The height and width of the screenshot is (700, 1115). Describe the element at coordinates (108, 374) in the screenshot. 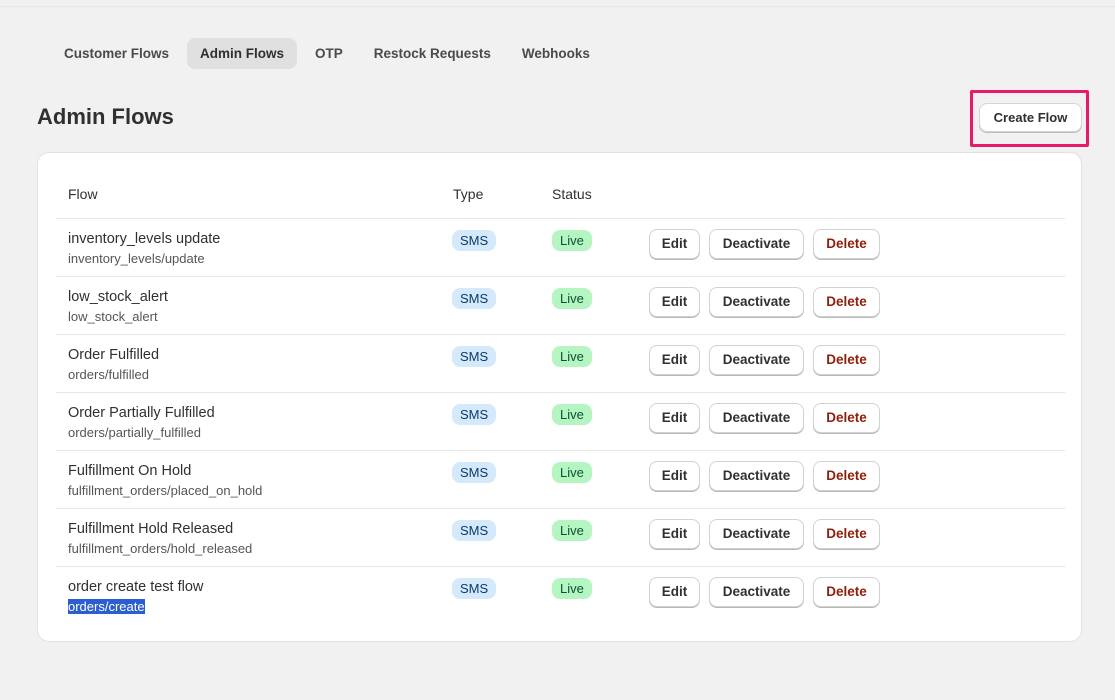

I see `flow-topic: orders/fulfilled` at that location.